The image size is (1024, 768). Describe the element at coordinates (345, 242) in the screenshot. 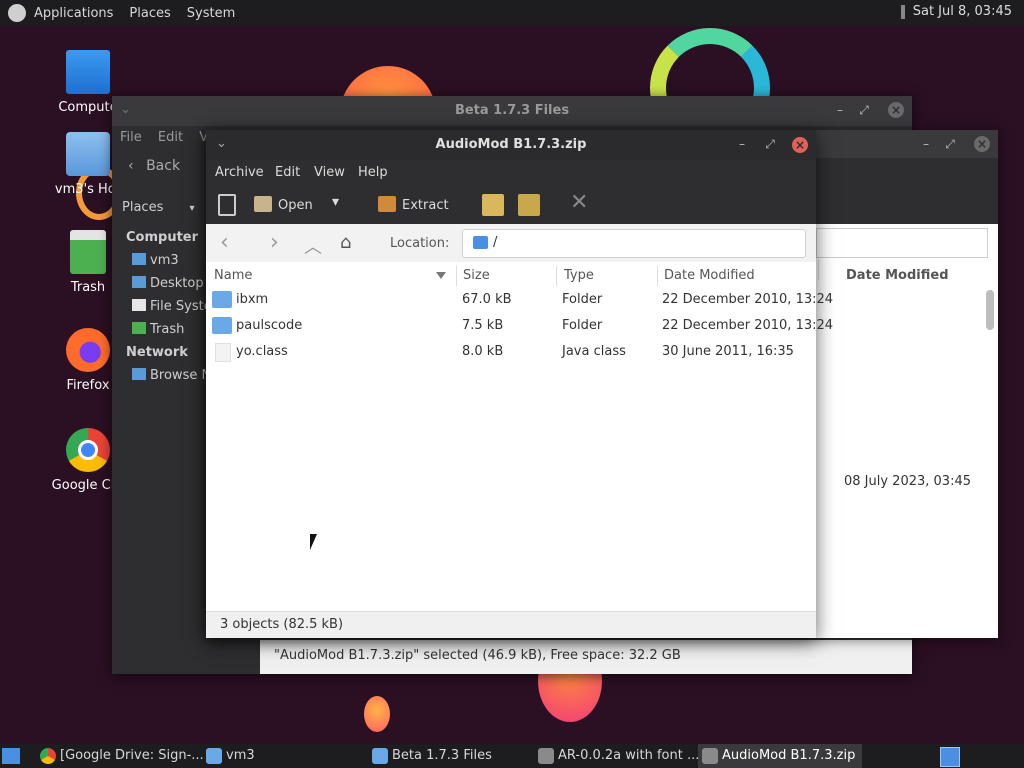

I see `home-icon: ⌂` at that location.